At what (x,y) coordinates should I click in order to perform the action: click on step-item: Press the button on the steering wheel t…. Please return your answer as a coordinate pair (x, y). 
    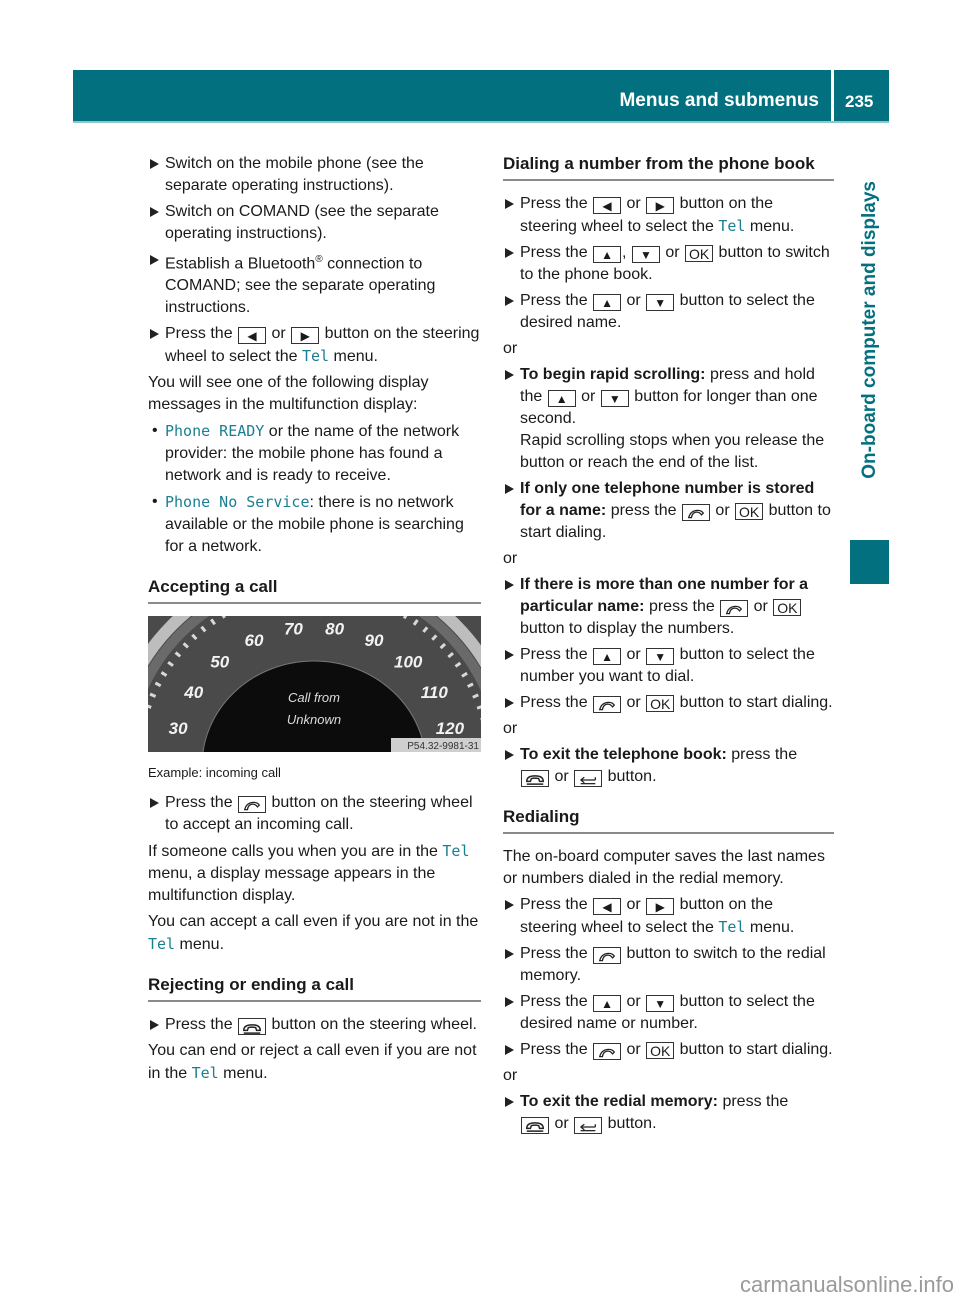
    Looking at the image, I should click on (314, 814).